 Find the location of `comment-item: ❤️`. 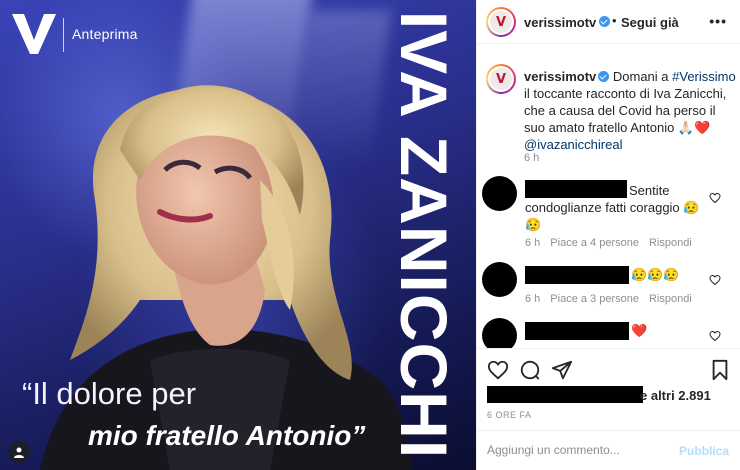

comment-item: ❤️ is located at coordinates (608, 333).